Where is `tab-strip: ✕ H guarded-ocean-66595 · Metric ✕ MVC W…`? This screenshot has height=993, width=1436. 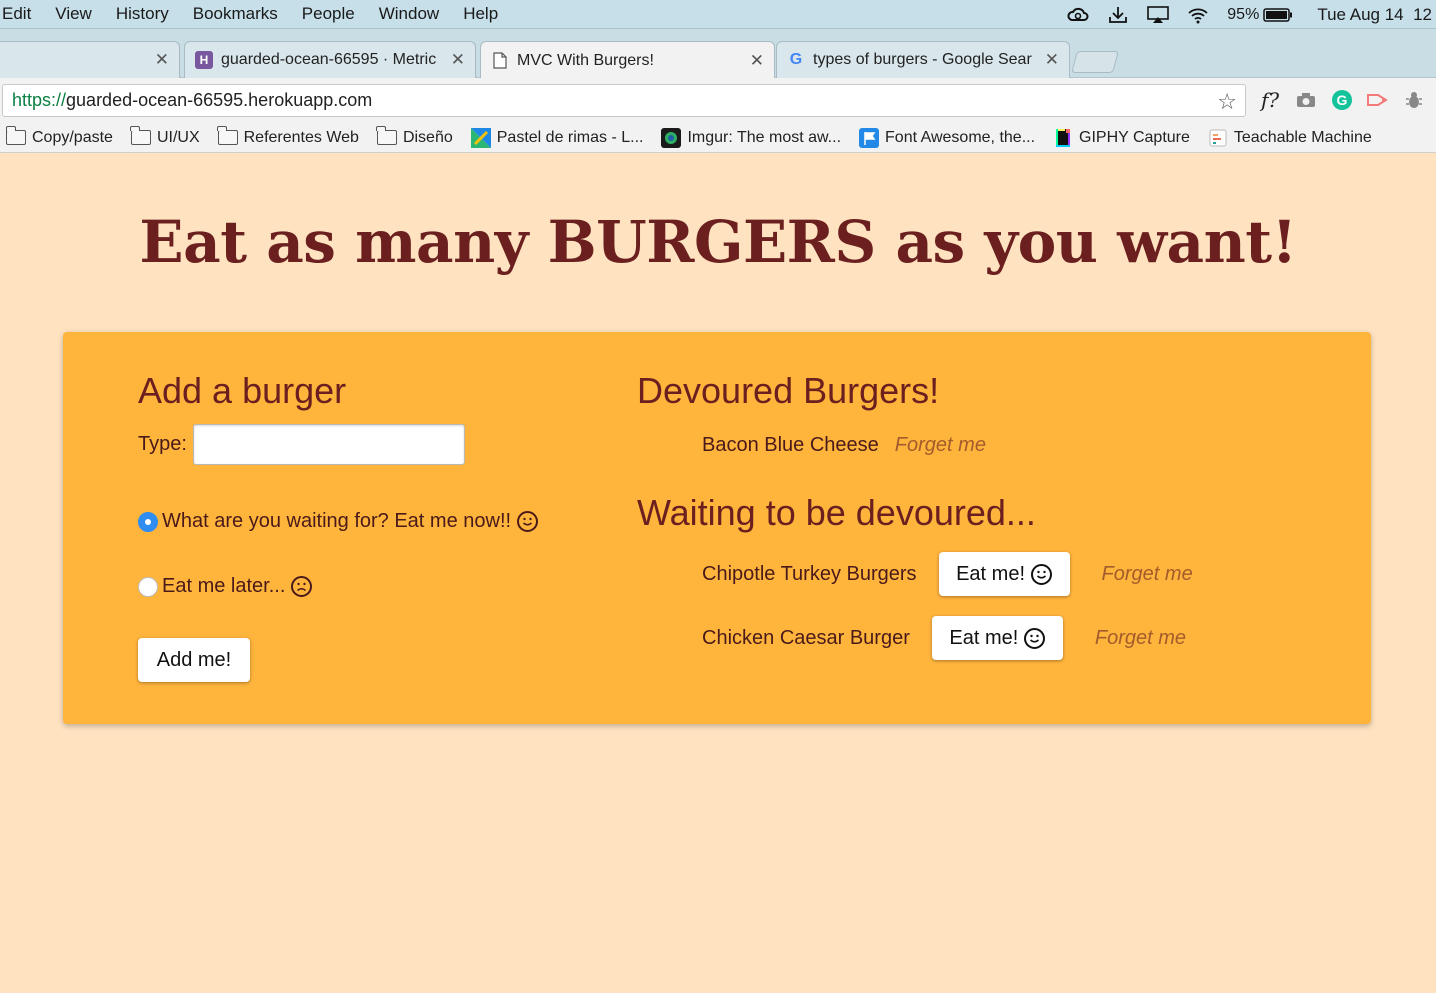
tab-strip: ✕ H guarded-ocean-66595 · Metric ✕ MVC W… is located at coordinates (718, 54).